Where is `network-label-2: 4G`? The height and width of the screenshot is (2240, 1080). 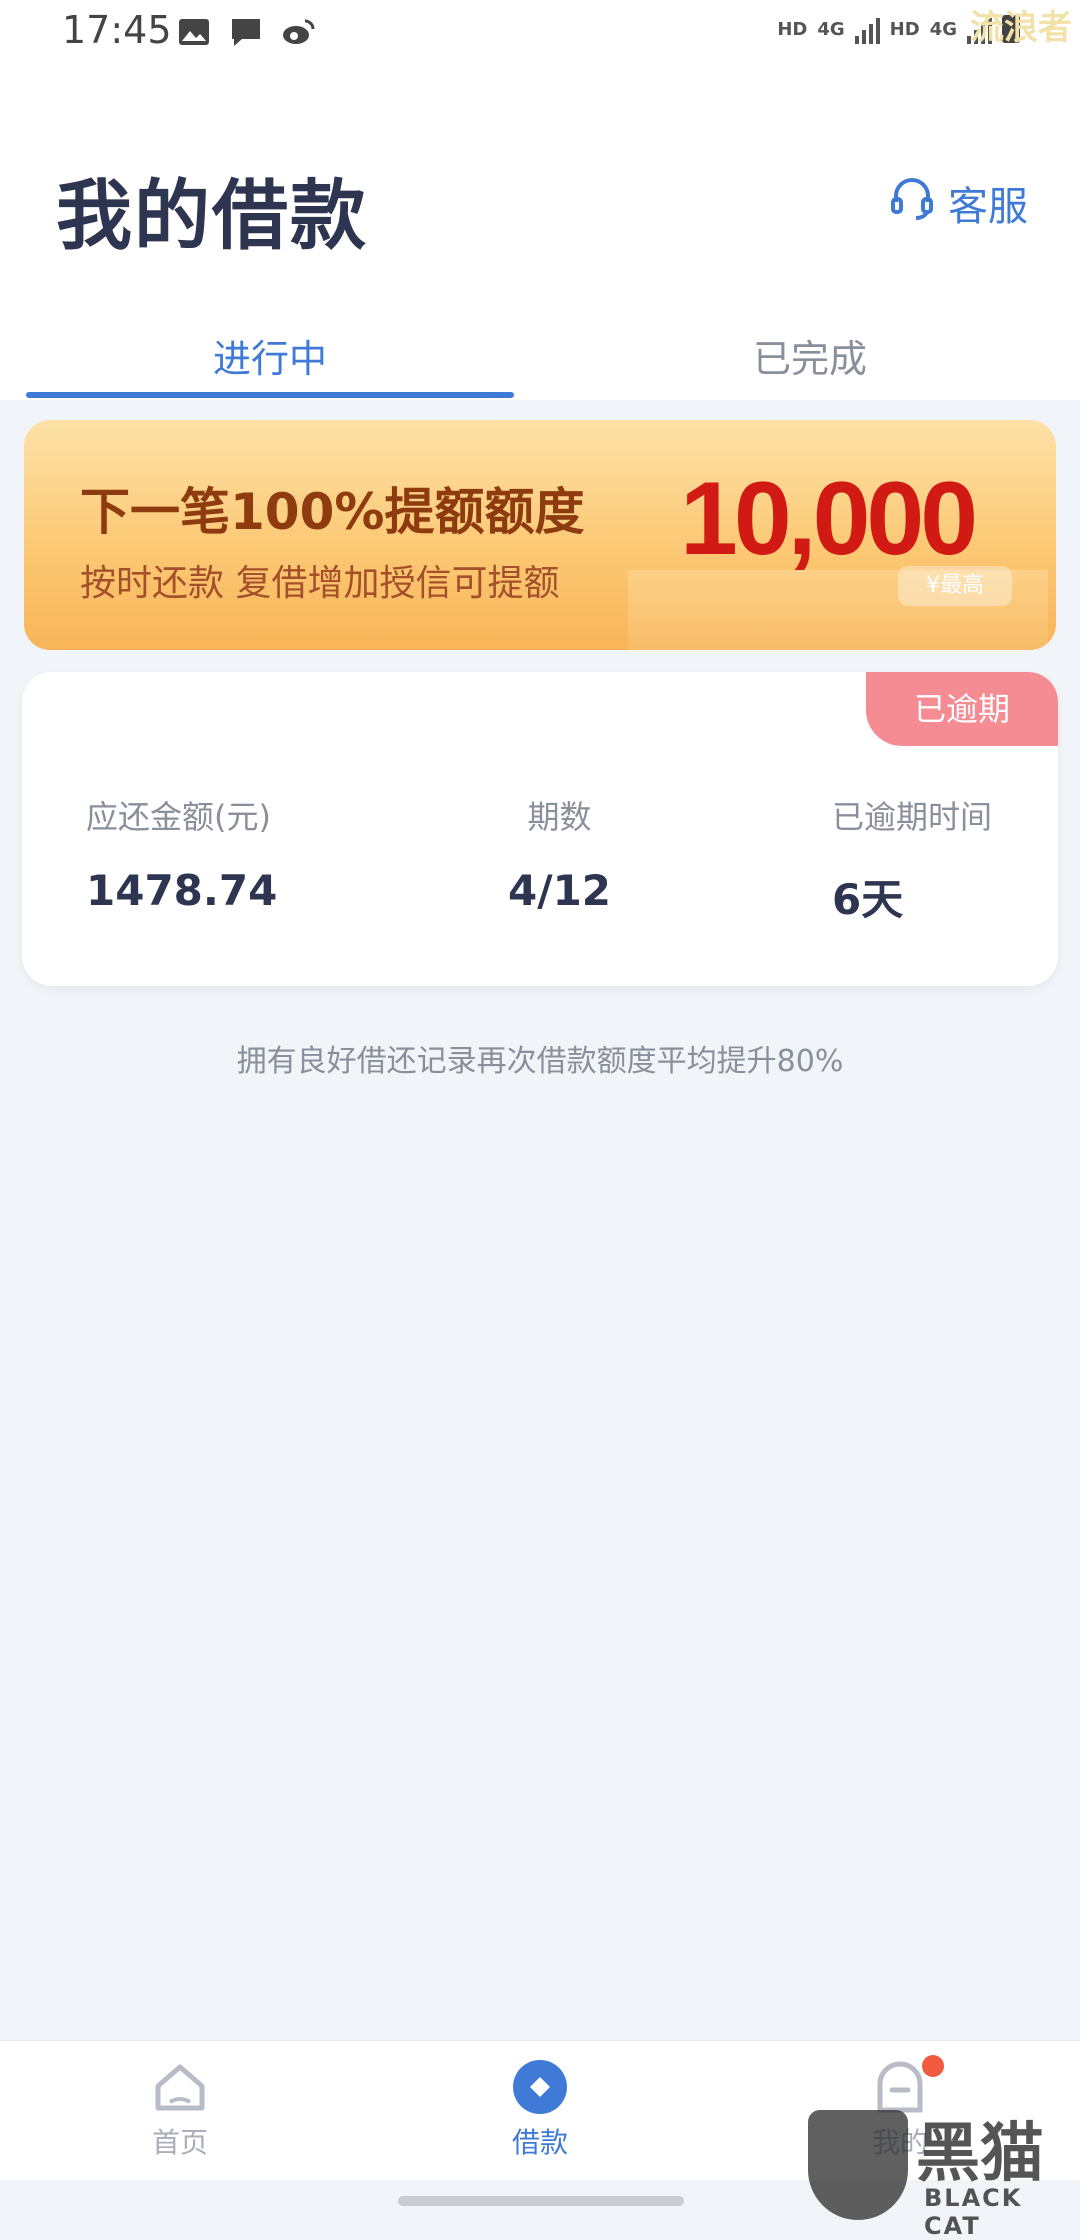
network-label-2: 4G is located at coordinates (943, 29).